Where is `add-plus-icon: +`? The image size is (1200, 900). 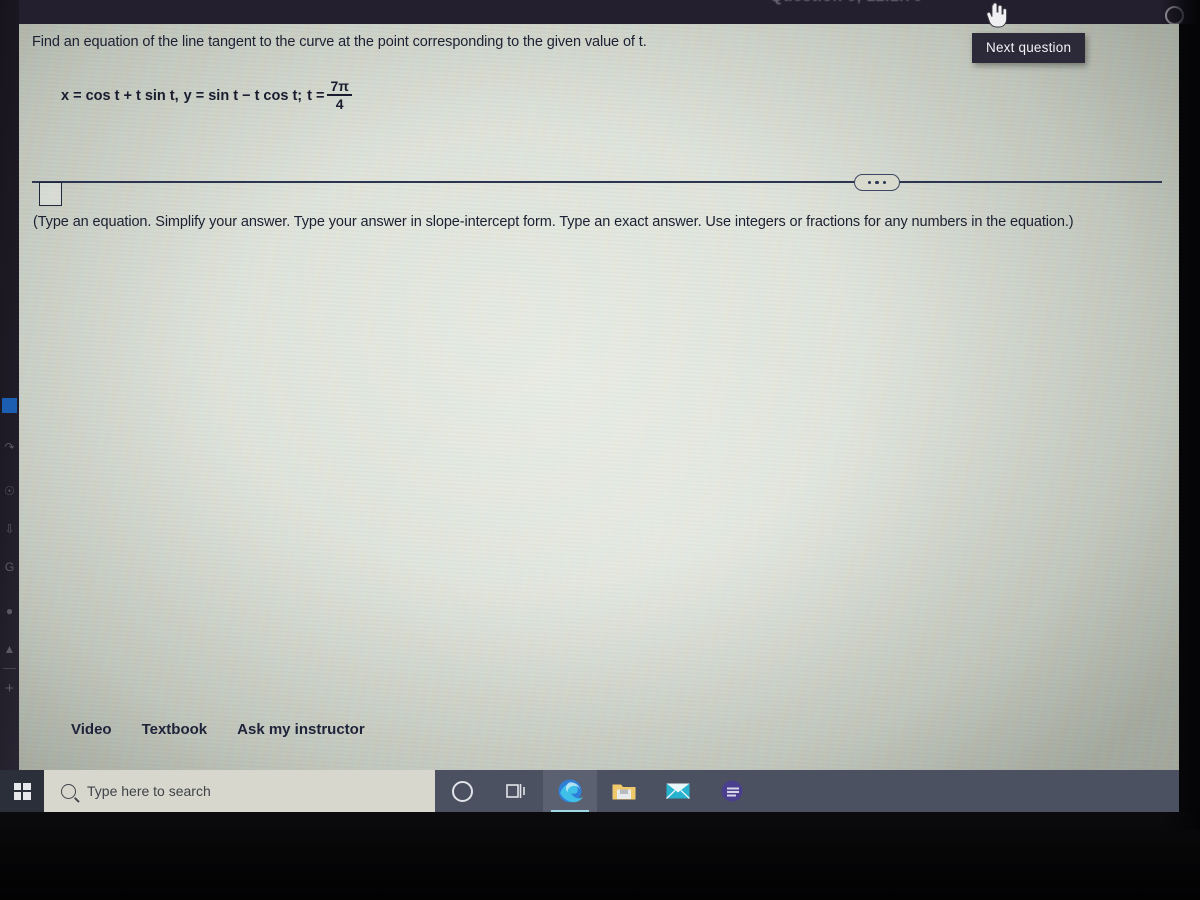 add-plus-icon: + is located at coordinates (9, 688).